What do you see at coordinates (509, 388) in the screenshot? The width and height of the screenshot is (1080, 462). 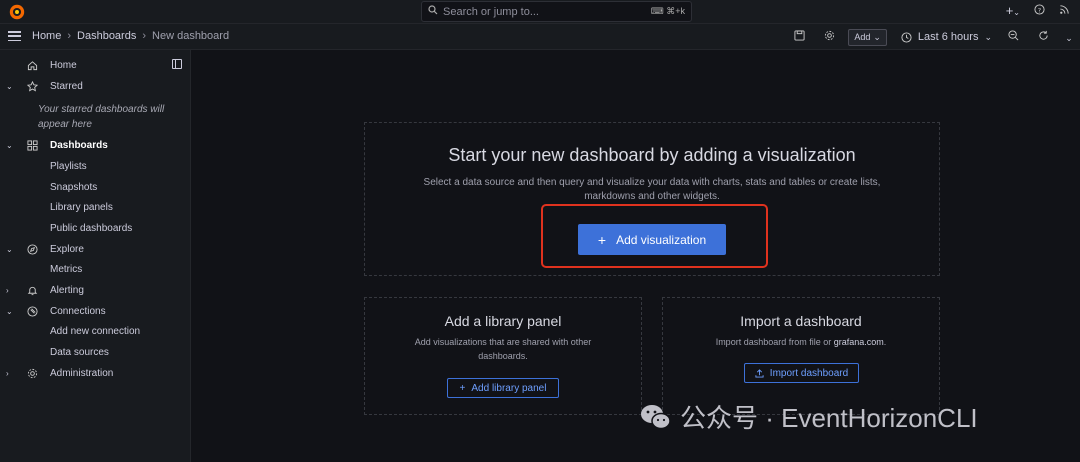 I see `add-library-panel-label: Add library panel` at bounding box center [509, 388].